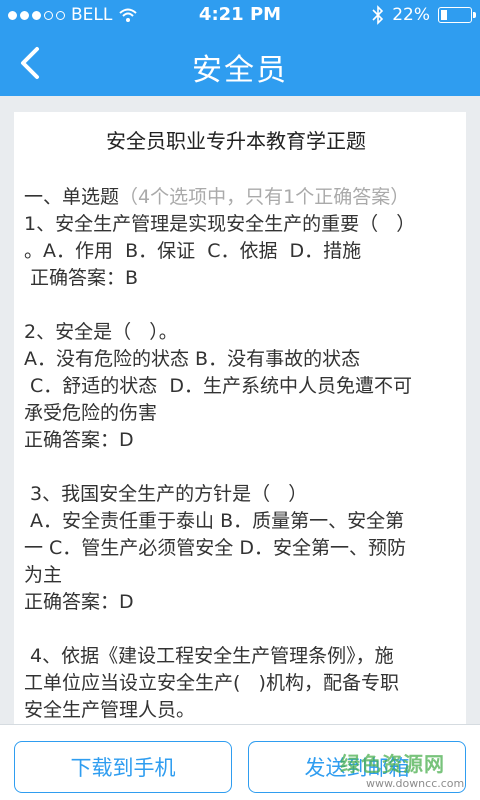 The height and width of the screenshot is (800, 480). What do you see at coordinates (457, 15) in the screenshot?
I see `battery-icon` at bounding box center [457, 15].